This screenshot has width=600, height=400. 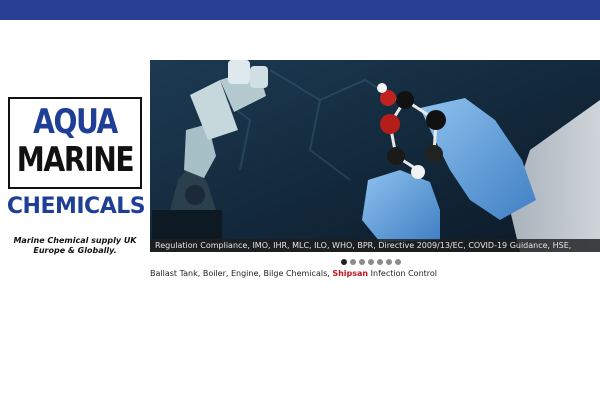 I want to click on top-header-bar, so click(x=300, y=10).